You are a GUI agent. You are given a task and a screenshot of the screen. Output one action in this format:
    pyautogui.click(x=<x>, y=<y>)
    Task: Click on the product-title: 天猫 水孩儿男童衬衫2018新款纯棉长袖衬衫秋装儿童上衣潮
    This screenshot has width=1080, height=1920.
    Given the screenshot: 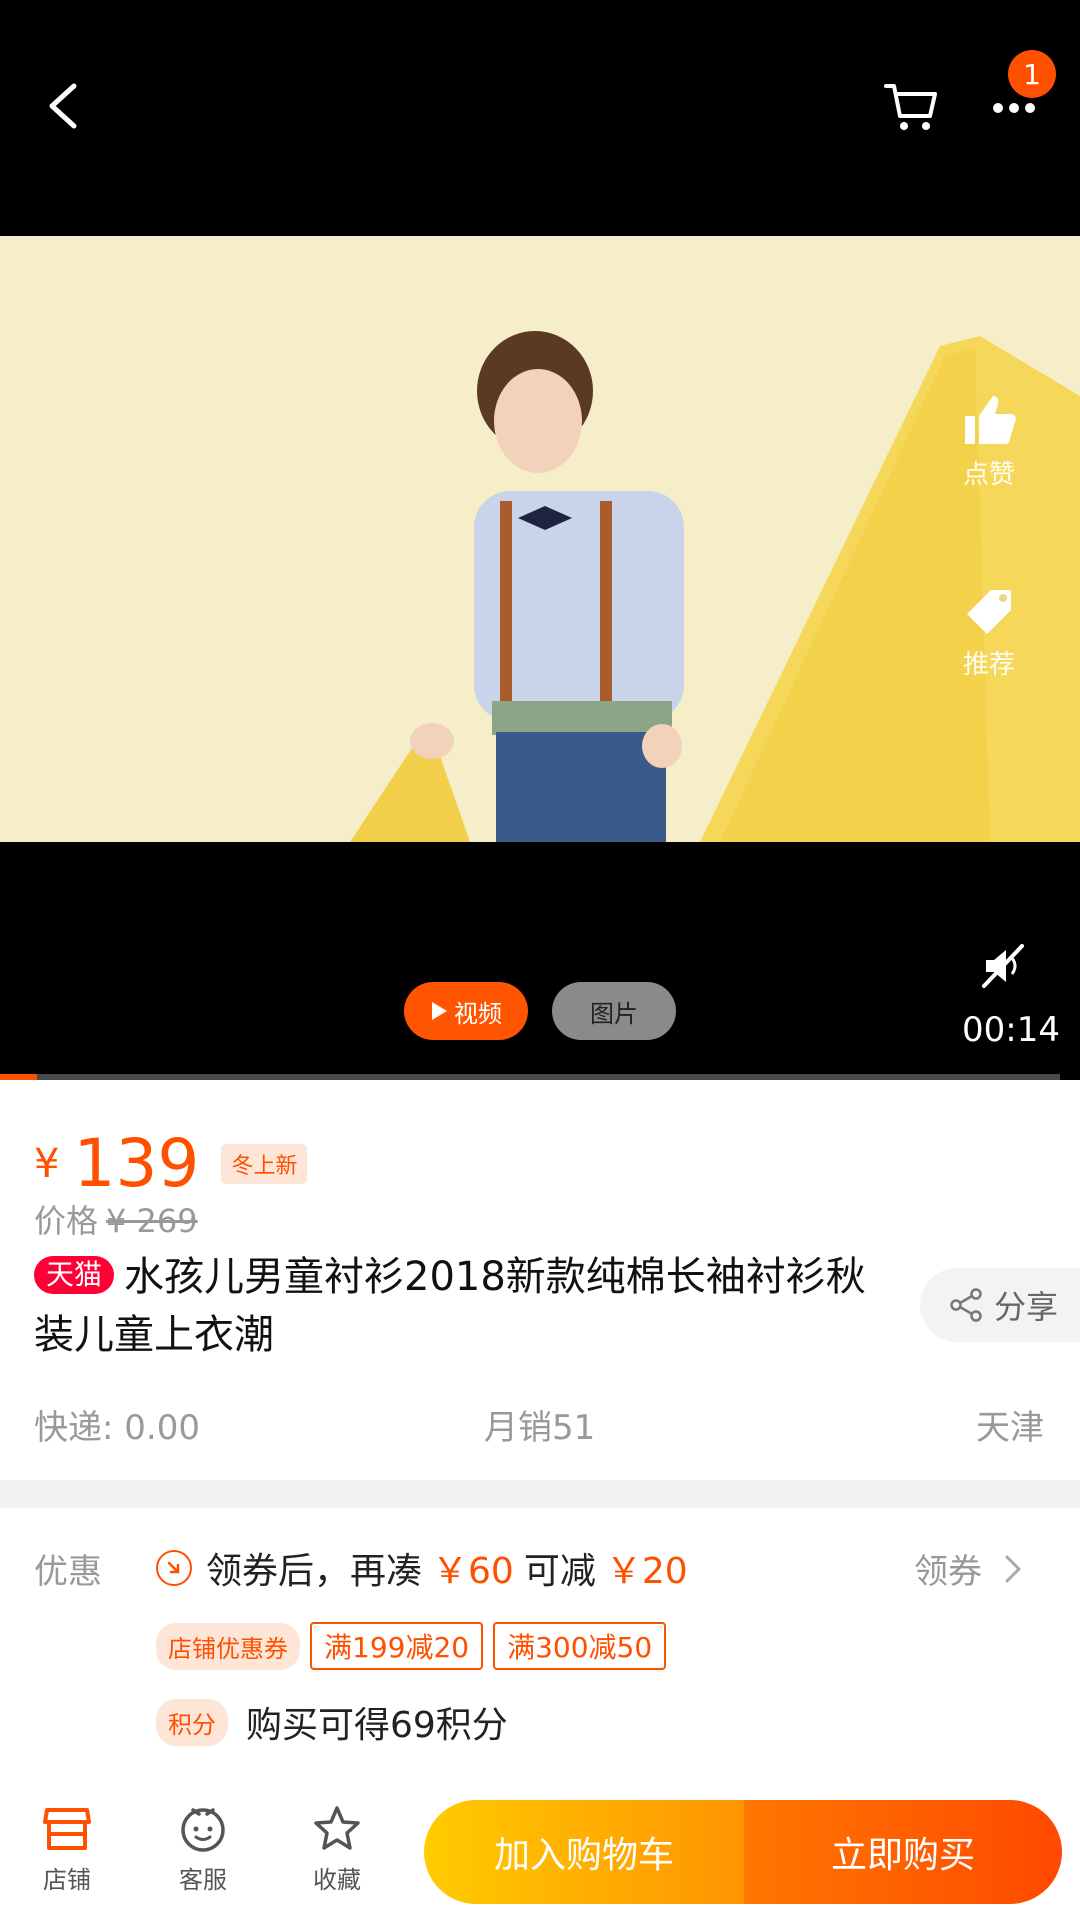 What is the action you would take?
    pyautogui.click(x=459, y=1306)
    